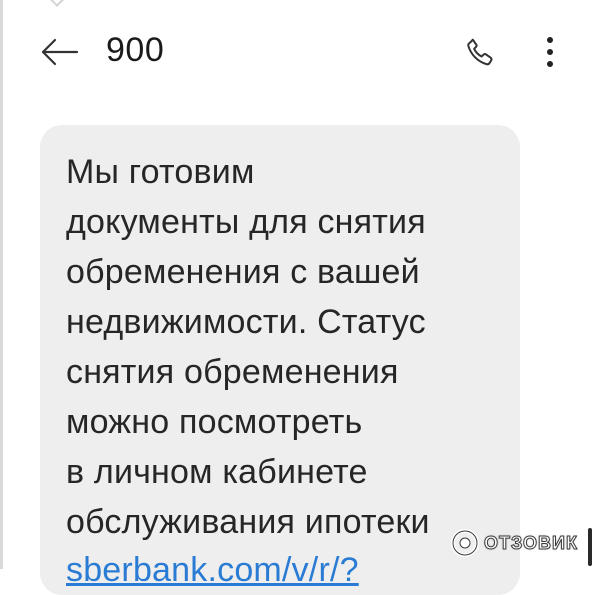  Describe the element at coordinates (281, 570) in the screenshot. I see `message-link: sberbank.com/v/r/?` at that location.